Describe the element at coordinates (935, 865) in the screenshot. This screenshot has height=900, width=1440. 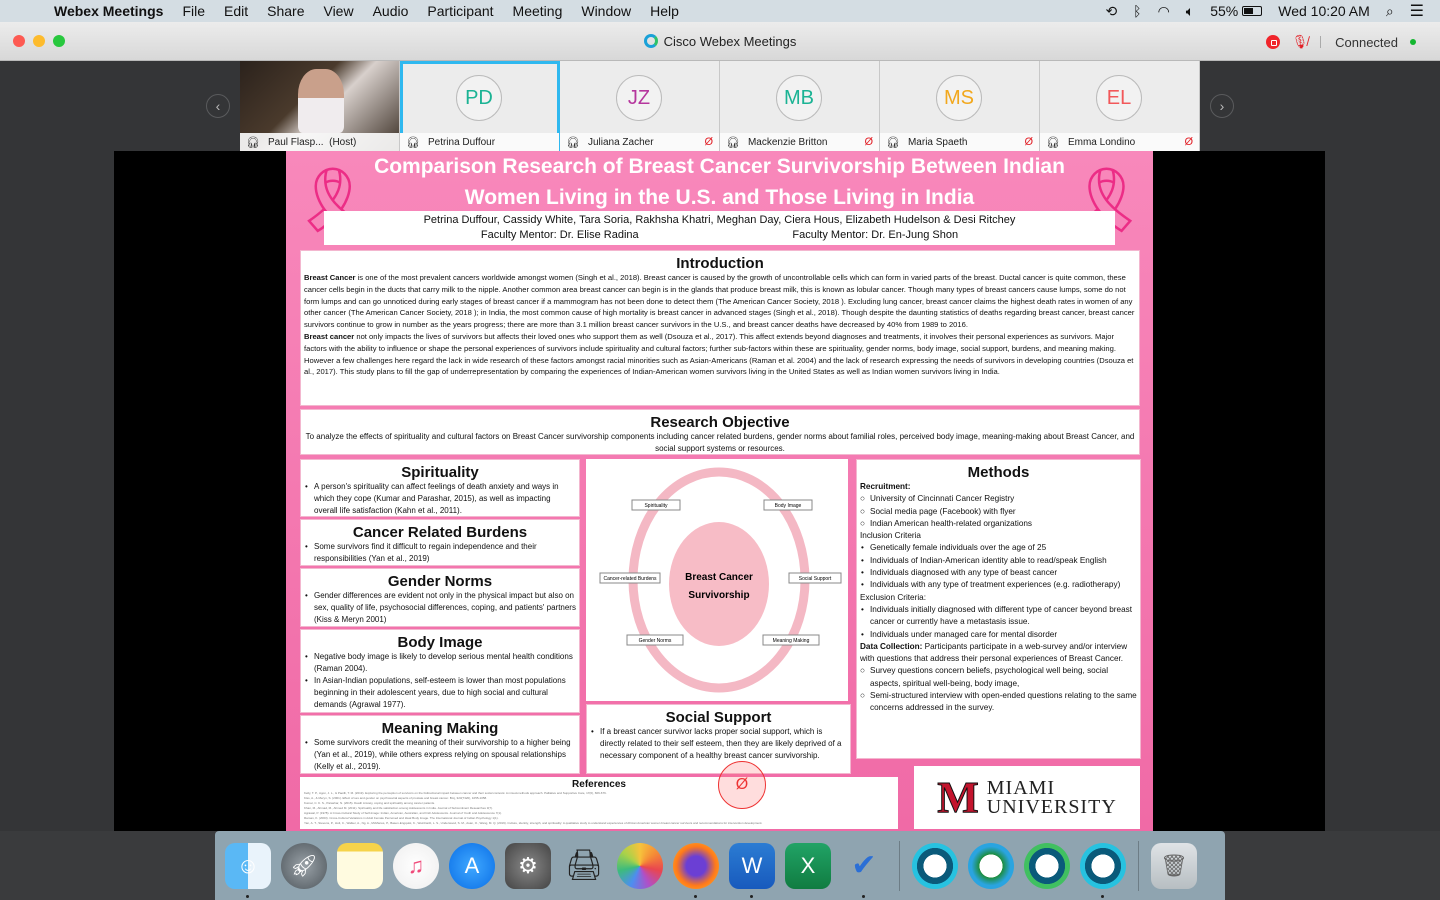
I see `dock-webex-1-icon` at that location.